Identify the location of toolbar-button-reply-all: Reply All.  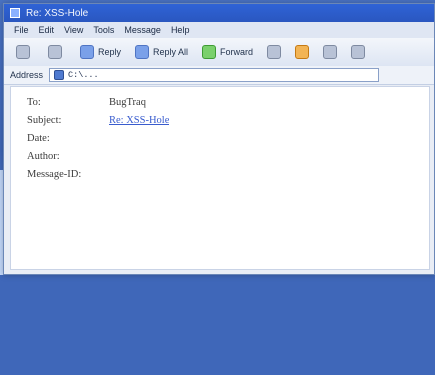
(161, 52).